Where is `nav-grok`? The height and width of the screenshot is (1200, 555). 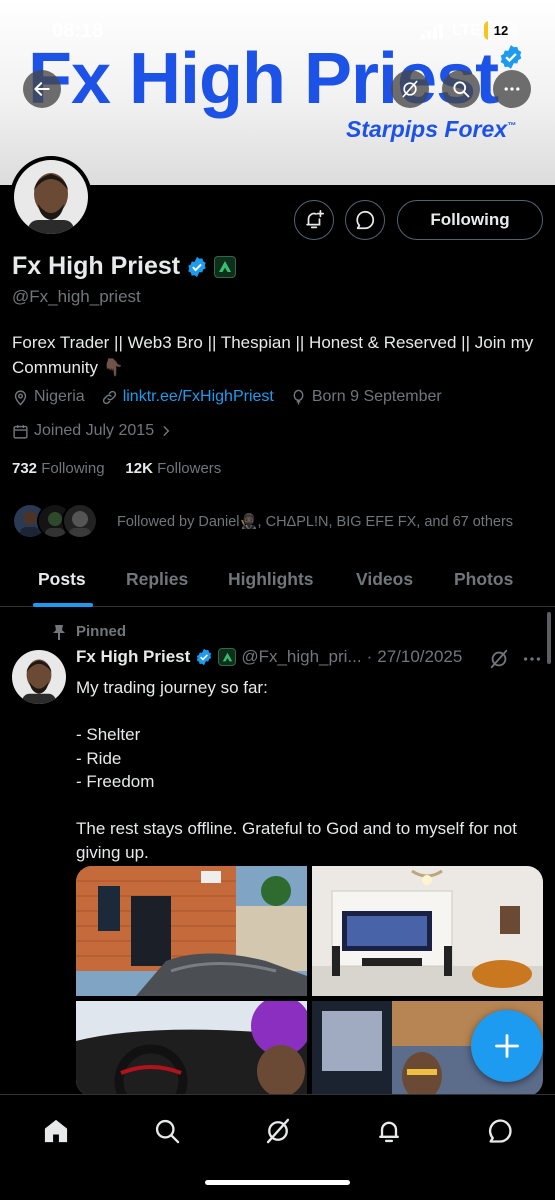
nav-grok is located at coordinates (278, 1131).